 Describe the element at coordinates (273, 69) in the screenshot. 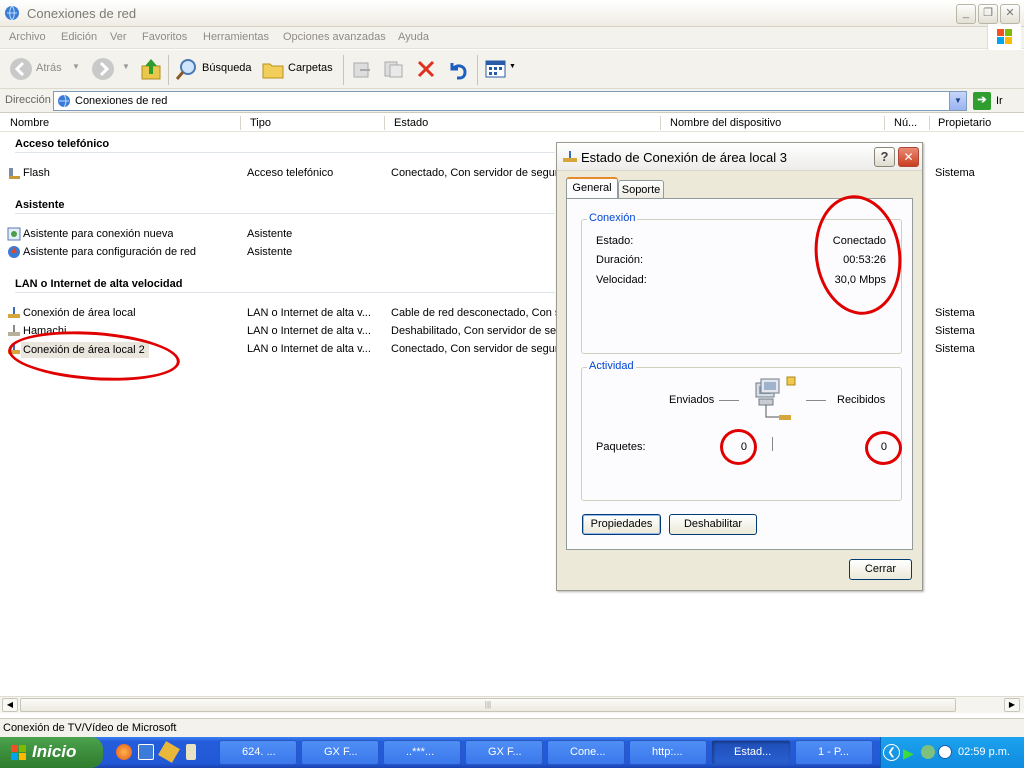

I see `folders-icon` at that location.